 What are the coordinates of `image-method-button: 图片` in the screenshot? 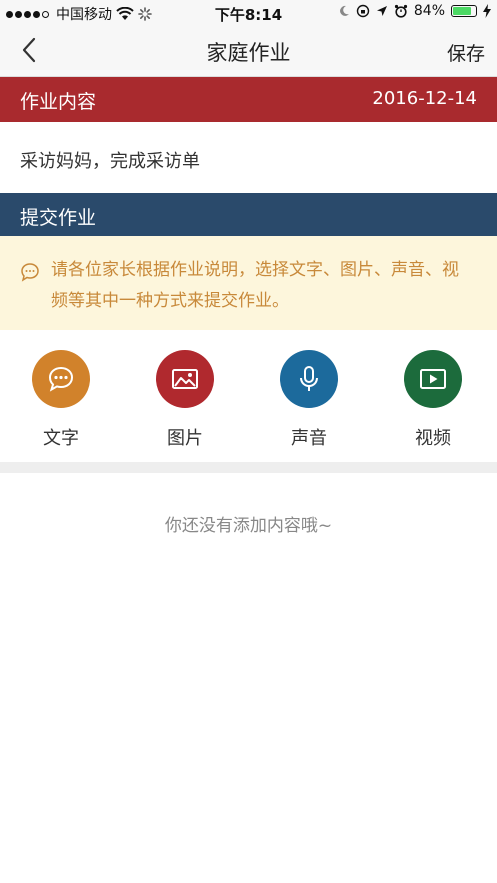 It's located at (185, 400).